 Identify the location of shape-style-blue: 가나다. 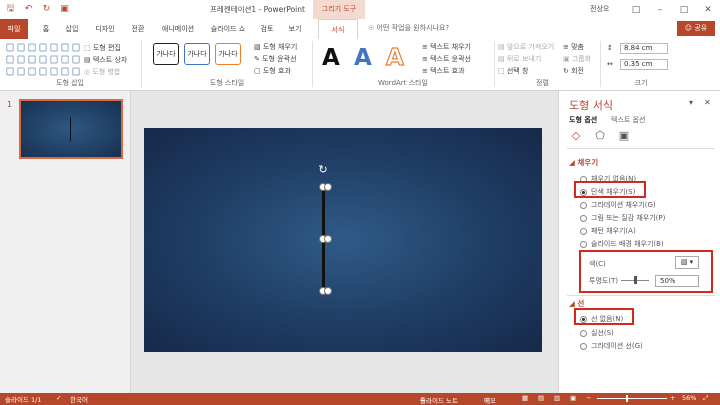
(197, 54).